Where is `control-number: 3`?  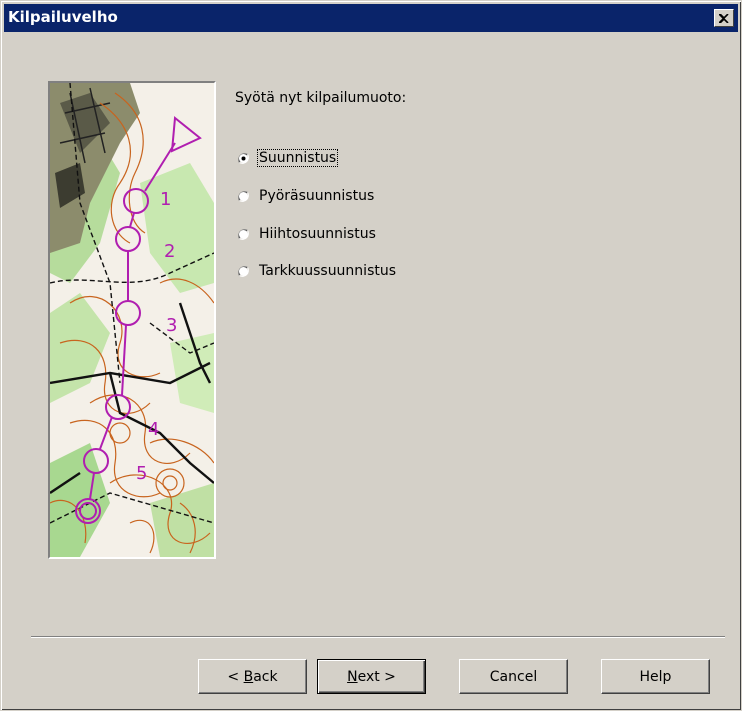 control-number: 3 is located at coordinates (171, 325).